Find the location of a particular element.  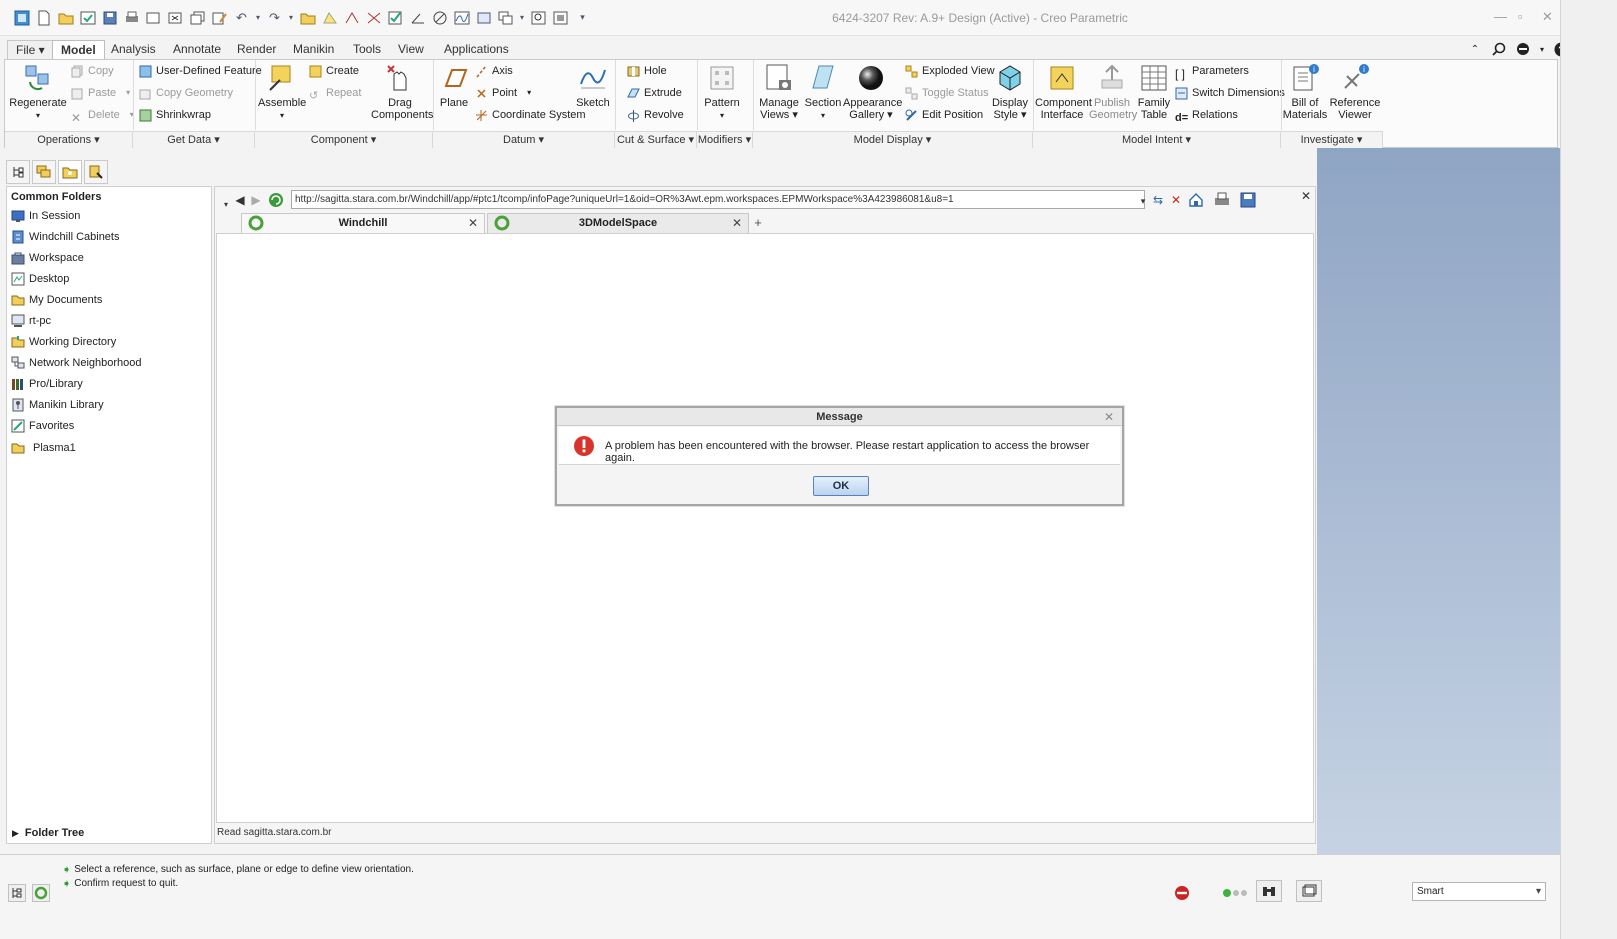

tab-applications: Applications is located at coordinates (476, 50).